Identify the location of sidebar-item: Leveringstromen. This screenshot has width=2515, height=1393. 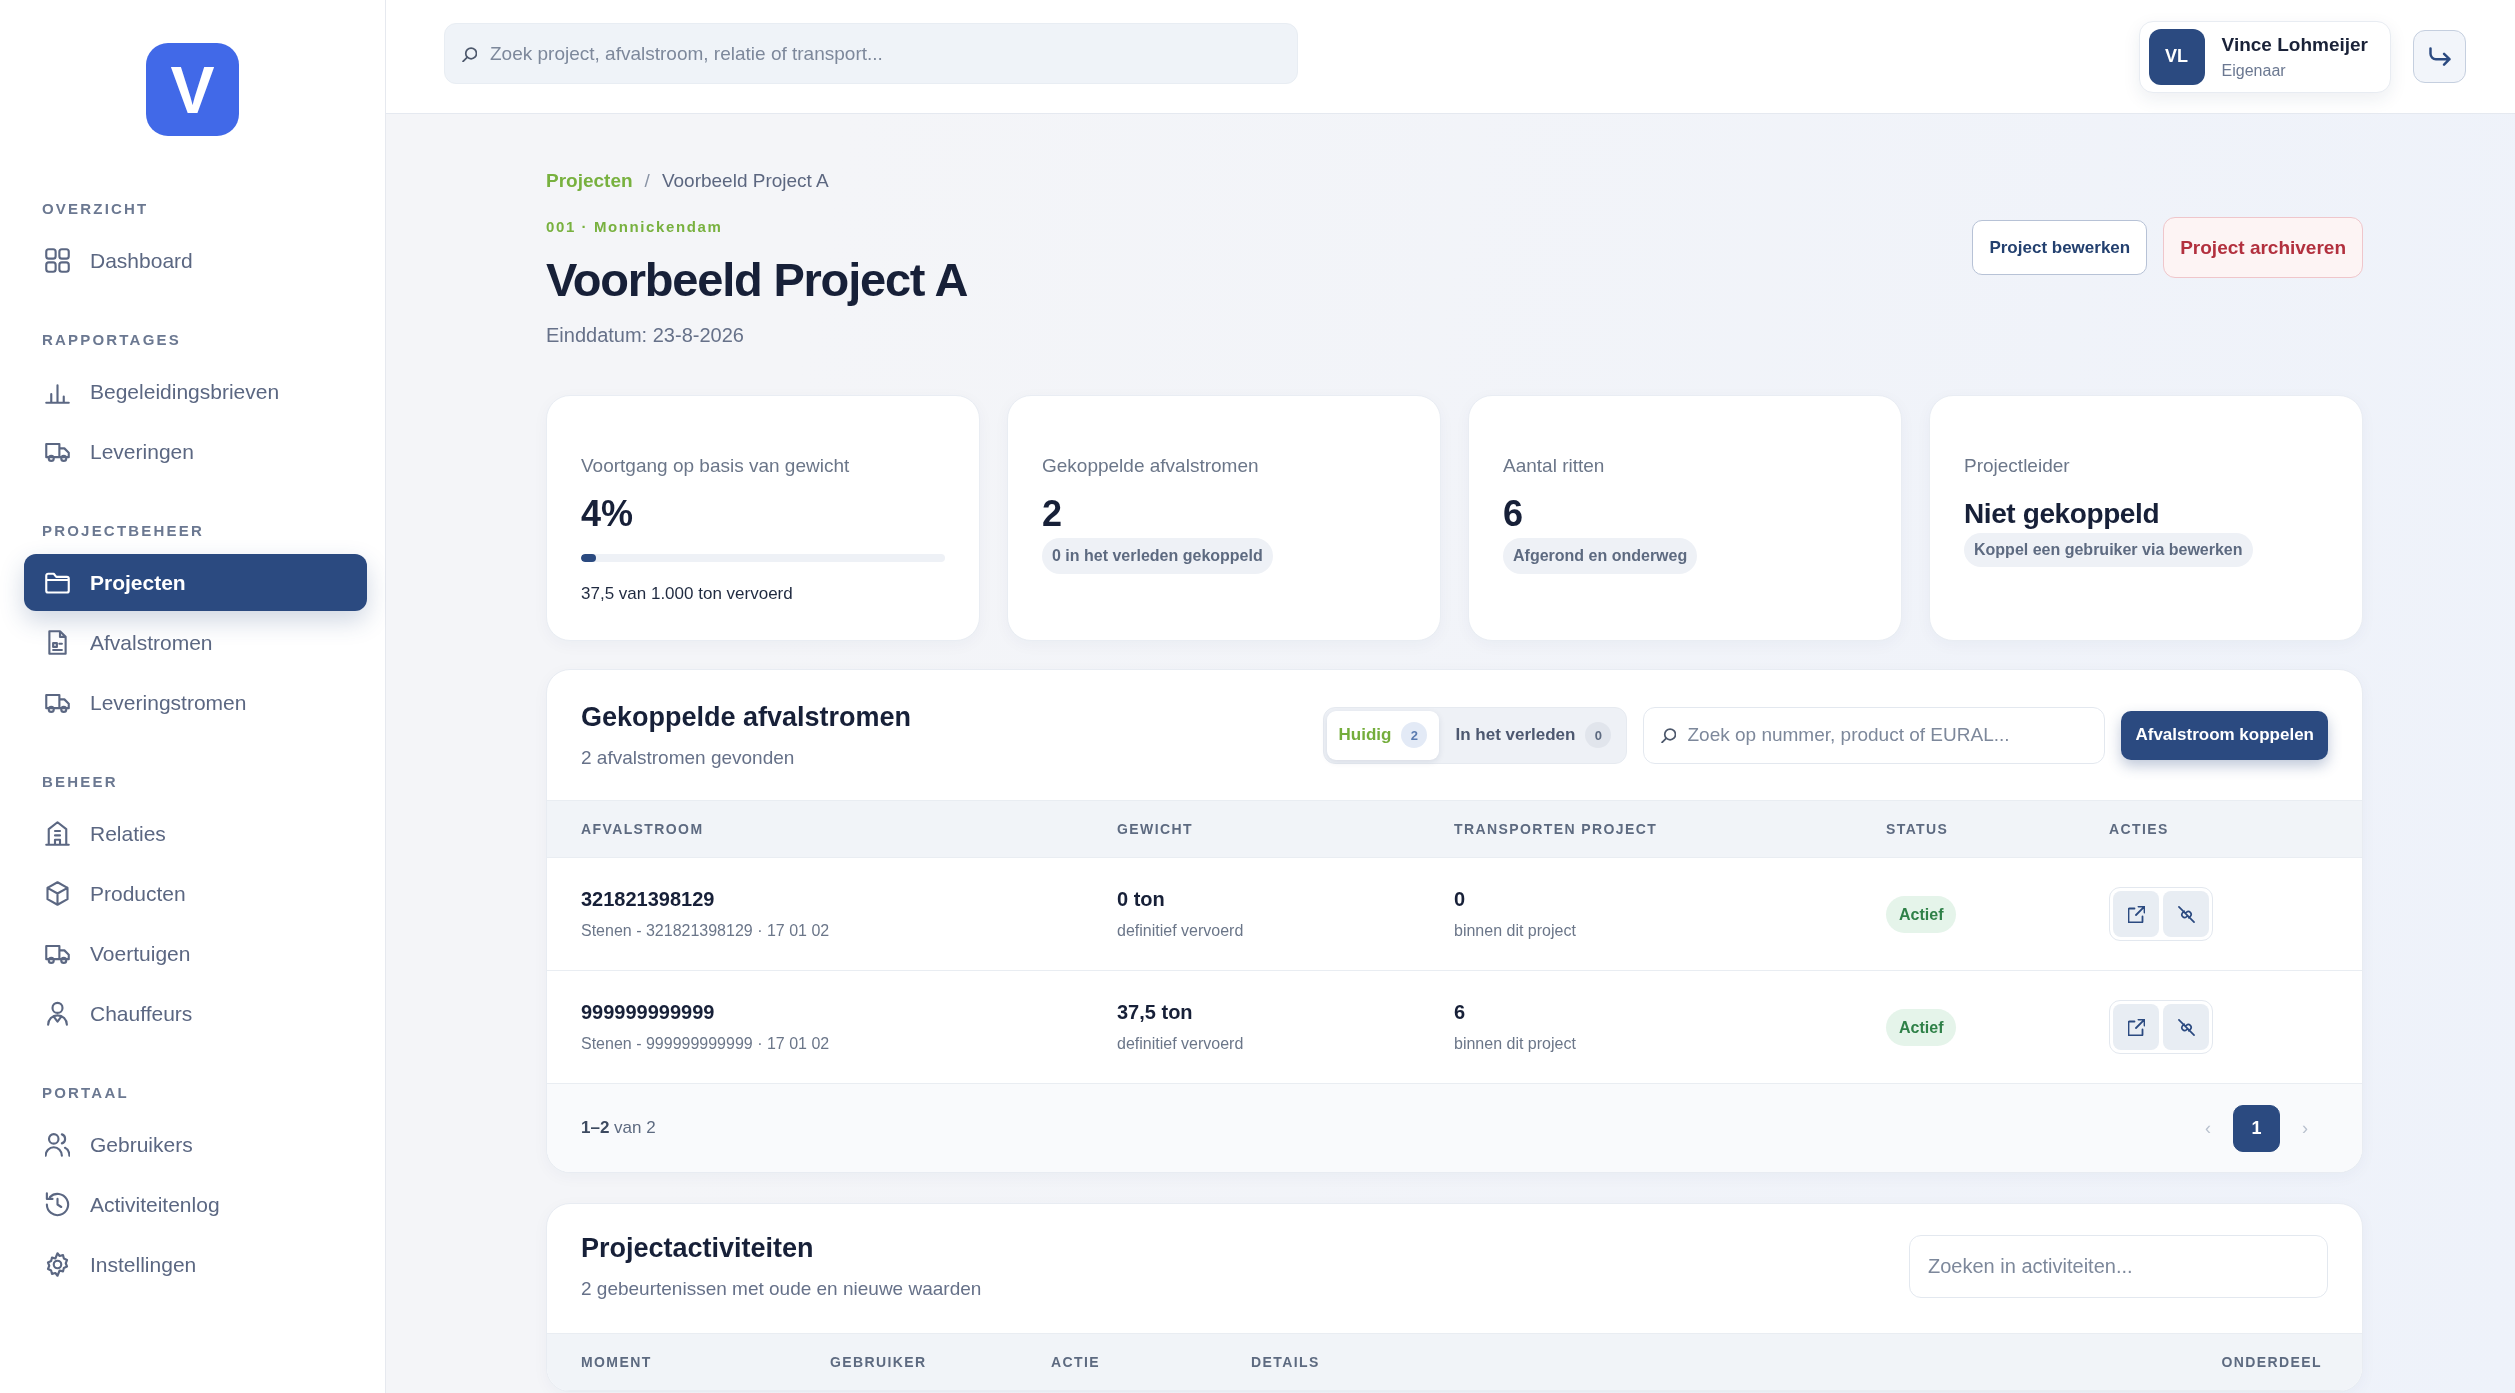
(195, 702).